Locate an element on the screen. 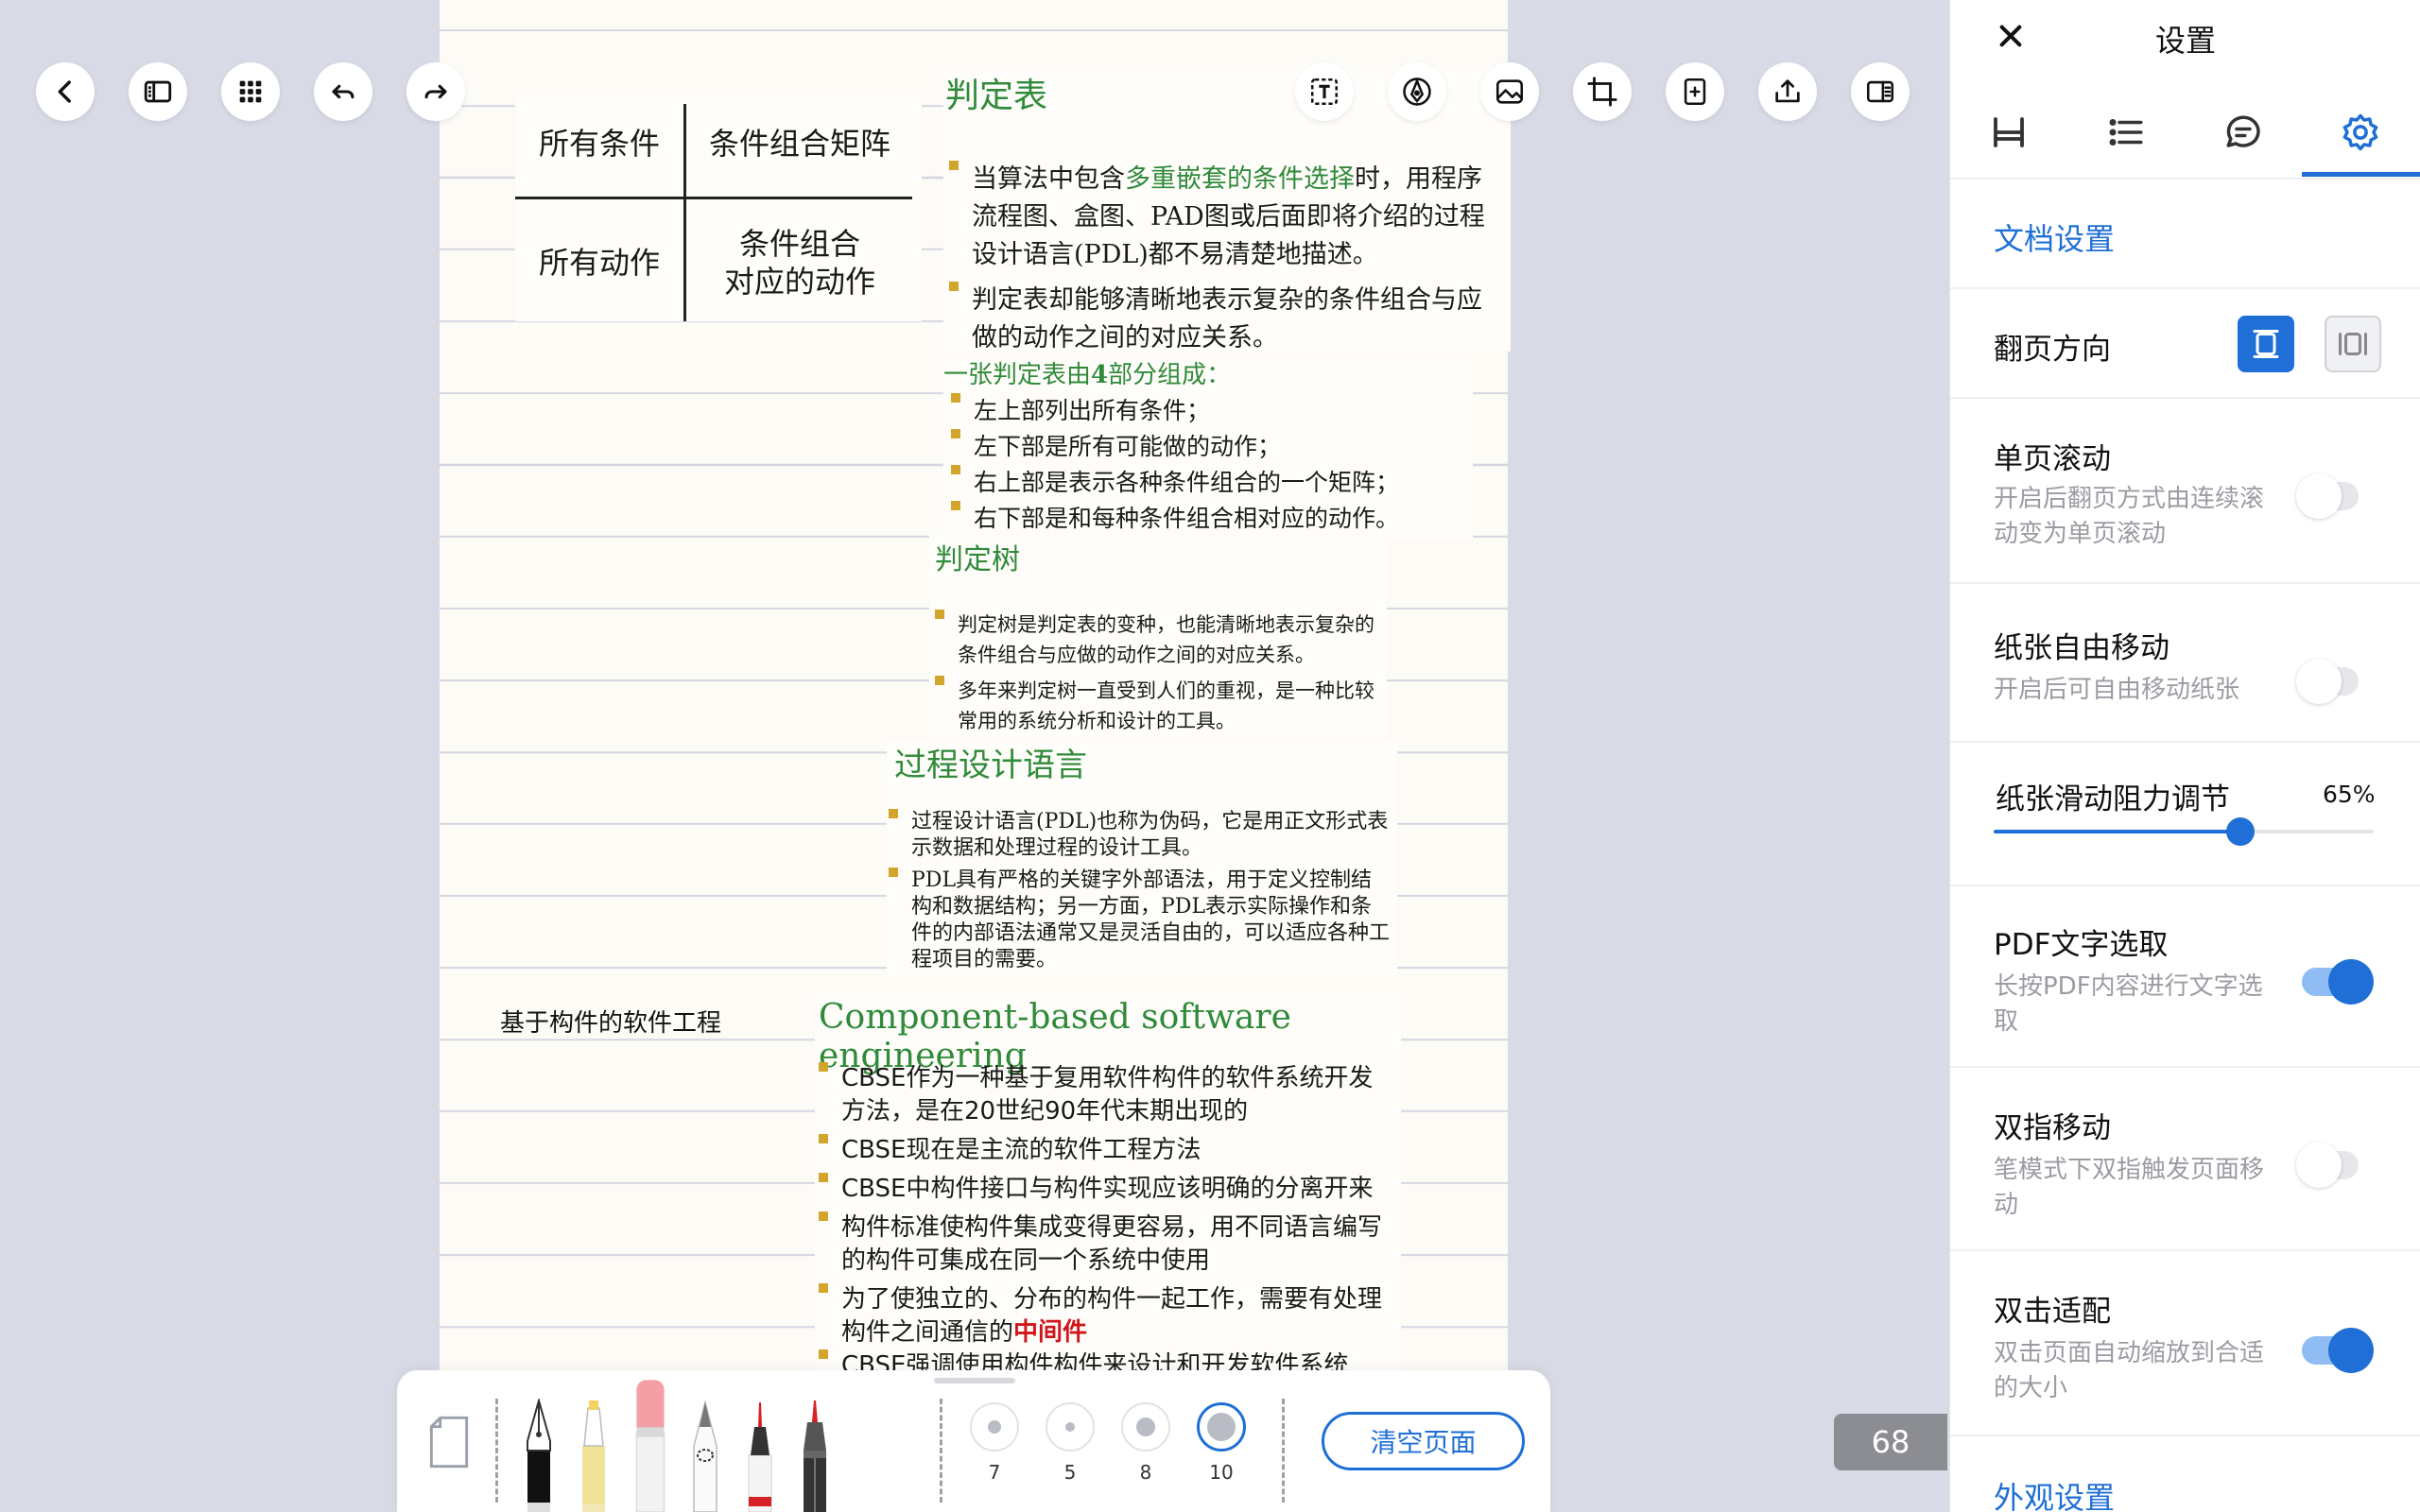 The height and width of the screenshot is (1512, 2420). redo-icon is located at coordinates (435, 91).